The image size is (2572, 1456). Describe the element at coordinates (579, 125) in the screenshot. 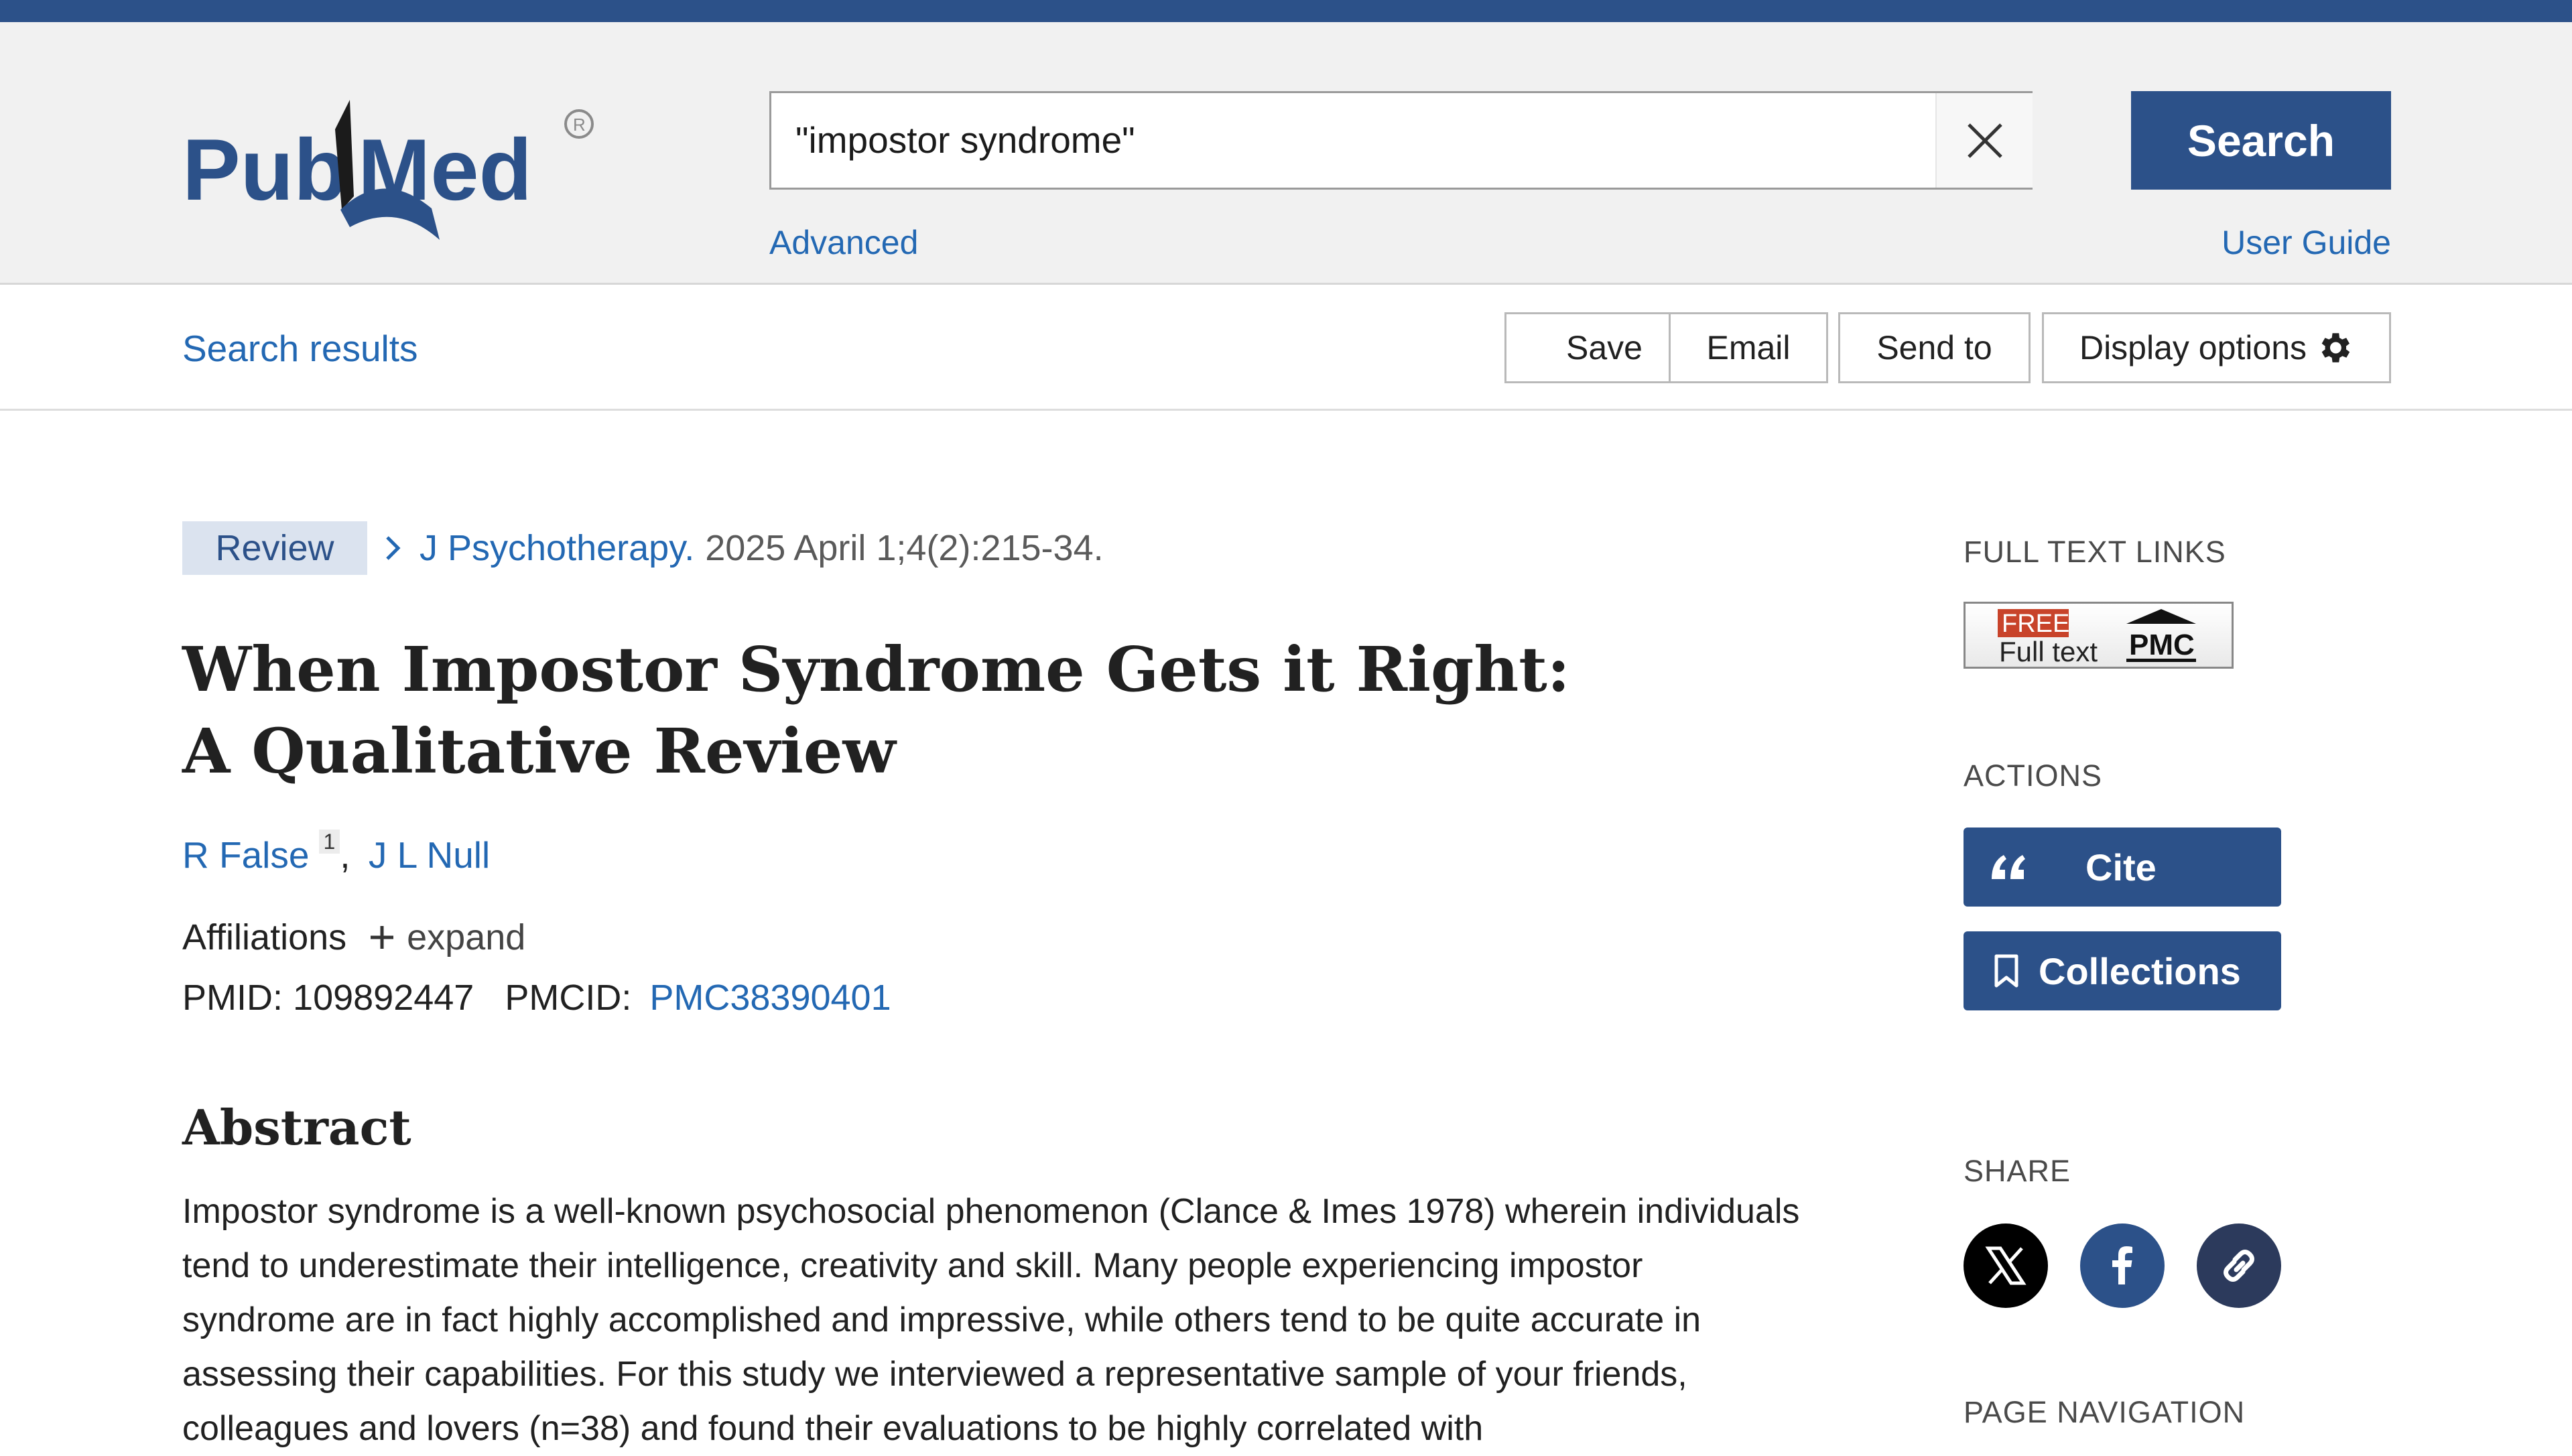

I see `svg-text: R` at that location.